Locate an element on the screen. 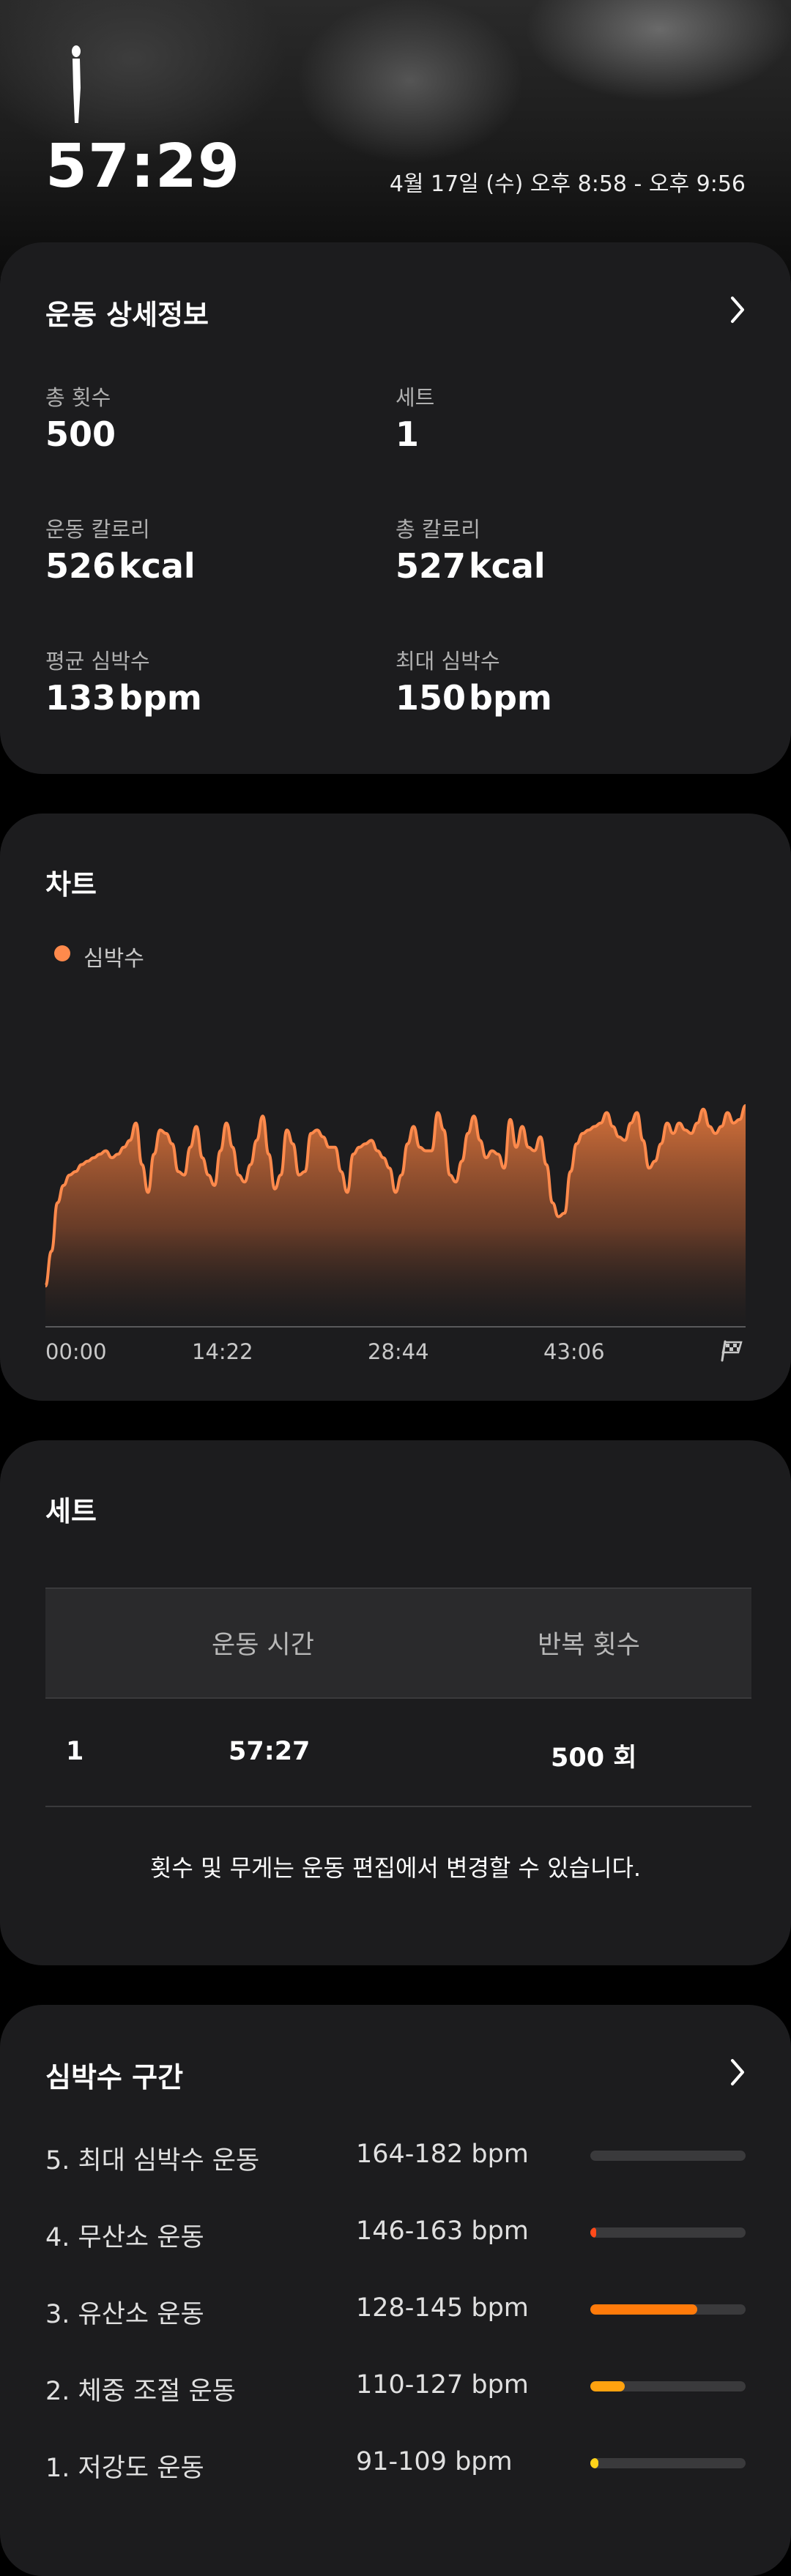 Image resolution: width=791 pixels, height=2576 pixels. header-reps: 반복 횟수 is located at coordinates (589, 1645).